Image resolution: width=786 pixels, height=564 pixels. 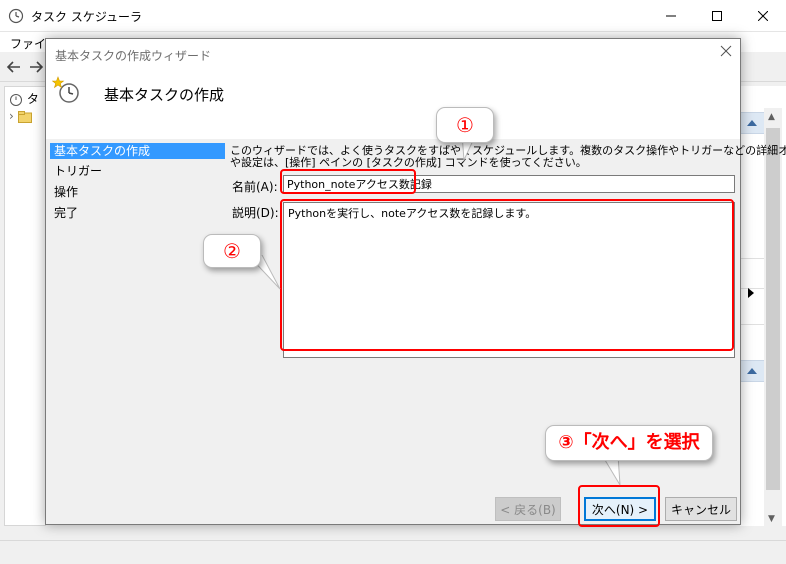 I want to click on forward-arrow-icon, so click(x=36, y=67).